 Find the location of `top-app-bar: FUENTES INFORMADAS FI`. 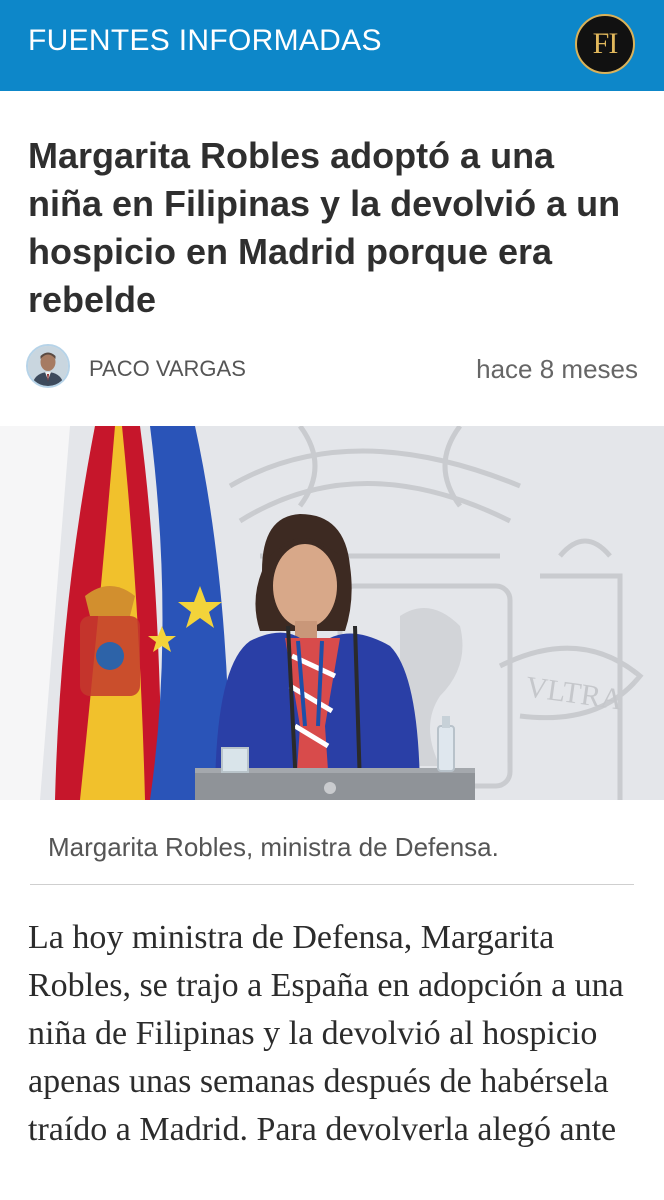

top-app-bar: FUENTES INFORMADAS FI is located at coordinates (332, 45).